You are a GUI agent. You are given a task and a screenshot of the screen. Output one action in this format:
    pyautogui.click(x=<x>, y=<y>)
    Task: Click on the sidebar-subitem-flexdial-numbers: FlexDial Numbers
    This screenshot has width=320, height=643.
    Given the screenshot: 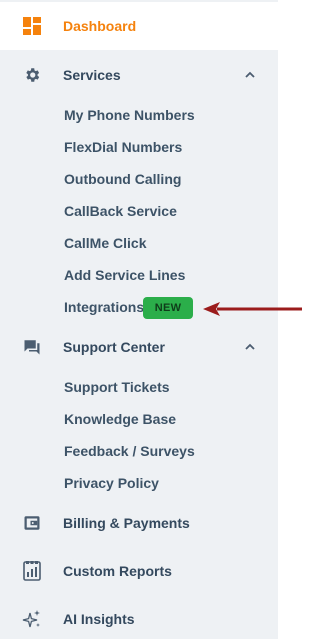 What is the action you would take?
    pyautogui.click(x=123, y=147)
    